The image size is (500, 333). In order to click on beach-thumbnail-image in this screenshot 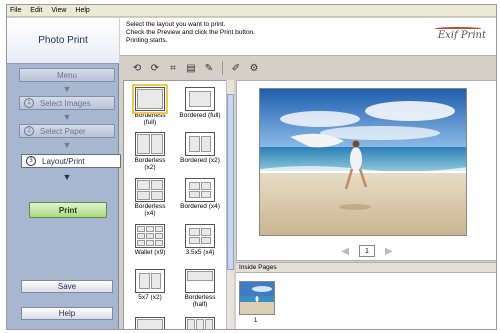, I will do `click(257, 298)`.